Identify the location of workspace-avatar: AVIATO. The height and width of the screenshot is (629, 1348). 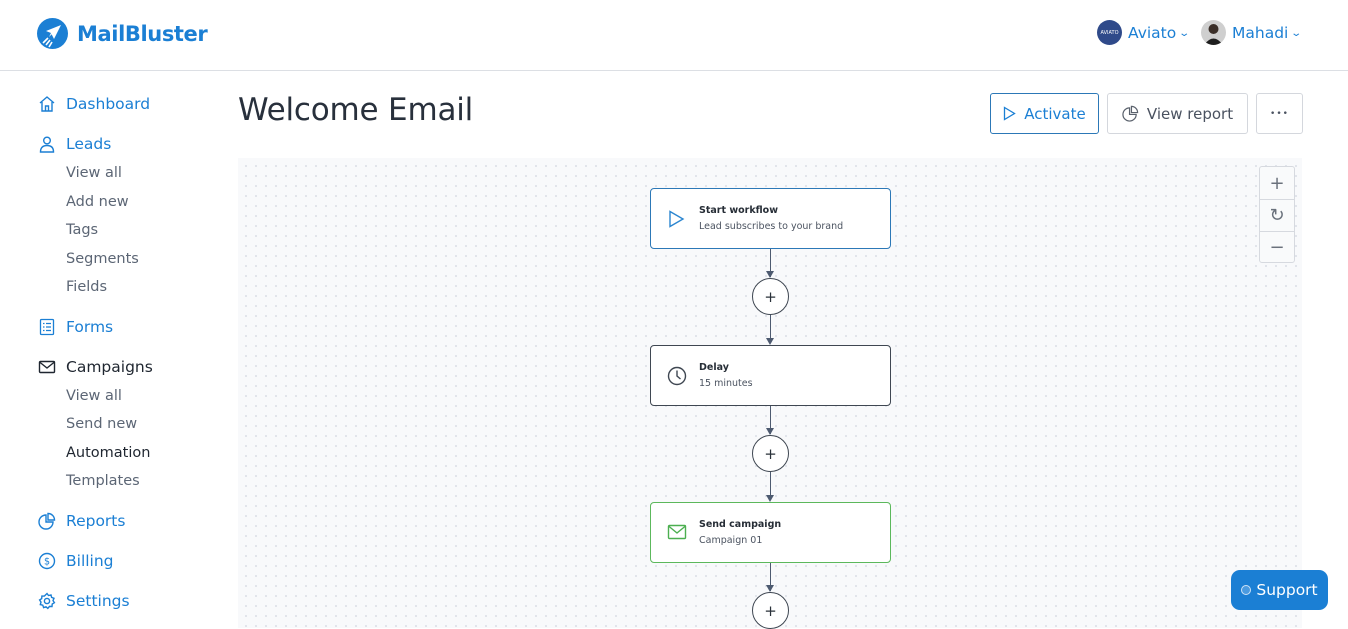
(1109, 32).